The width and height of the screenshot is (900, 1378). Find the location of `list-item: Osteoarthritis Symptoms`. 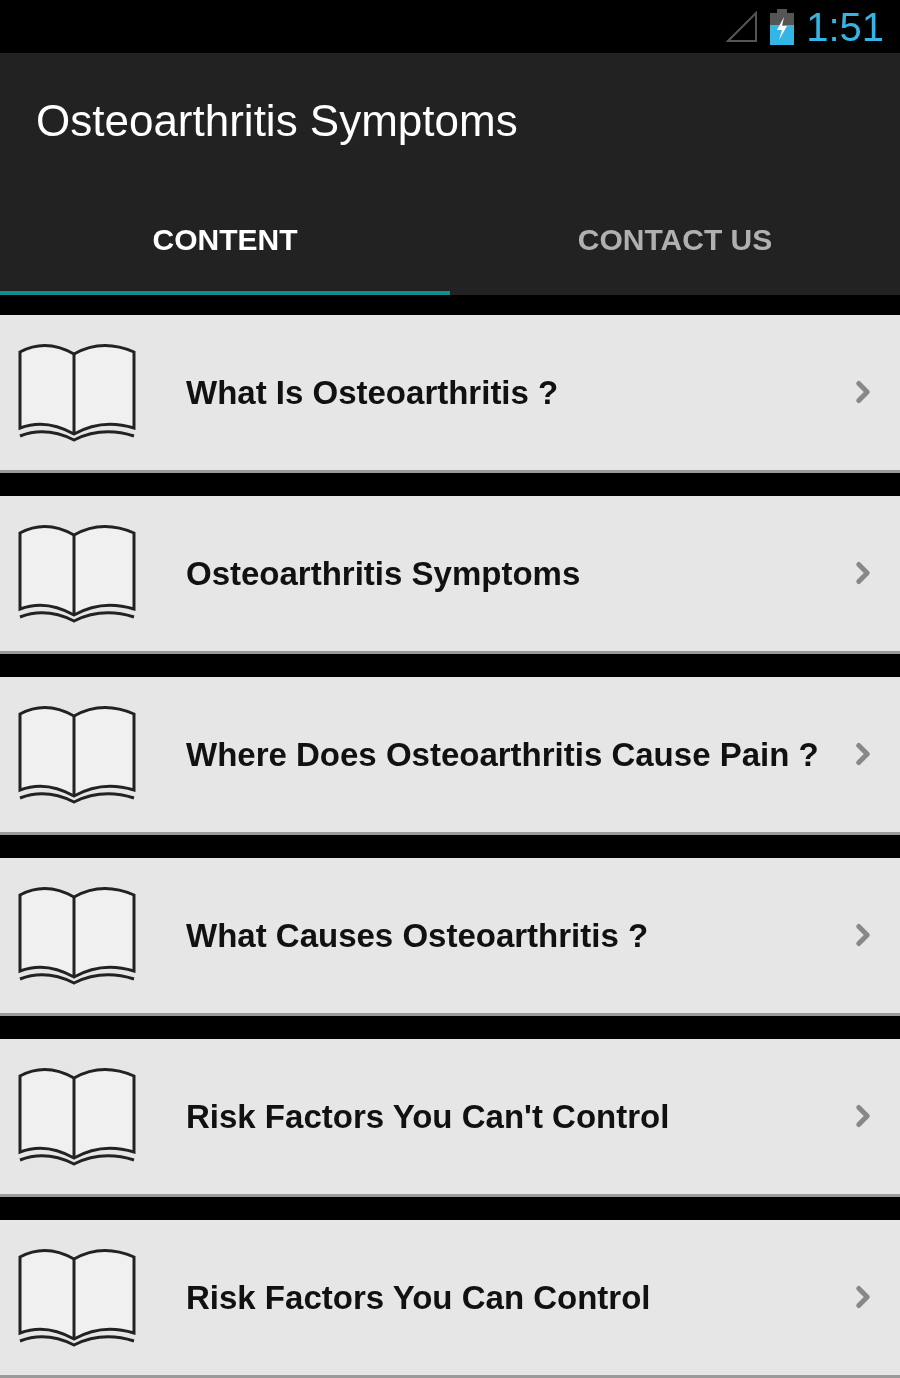

list-item: Osteoarthritis Symptoms is located at coordinates (450, 575).